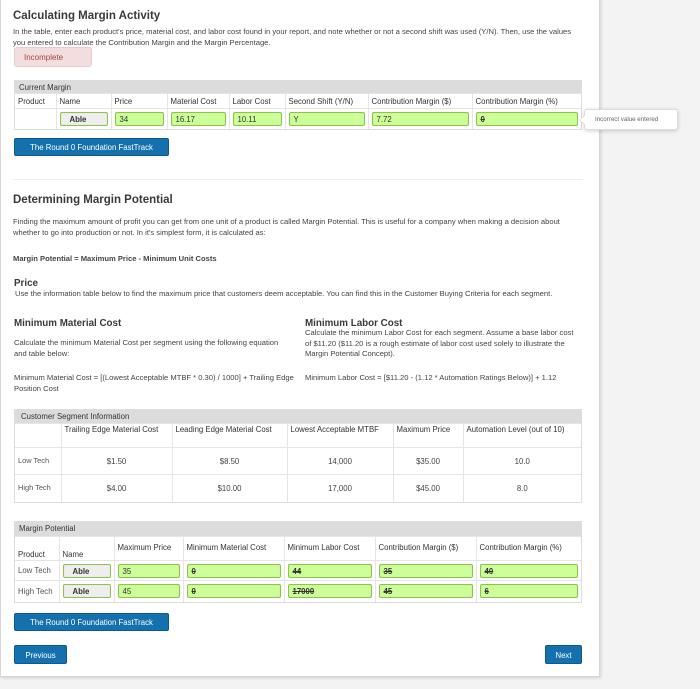  What do you see at coordinates (326, 118) in the screenshot?
I see `second-shift-input: Y` at bounding box center [326, 118].